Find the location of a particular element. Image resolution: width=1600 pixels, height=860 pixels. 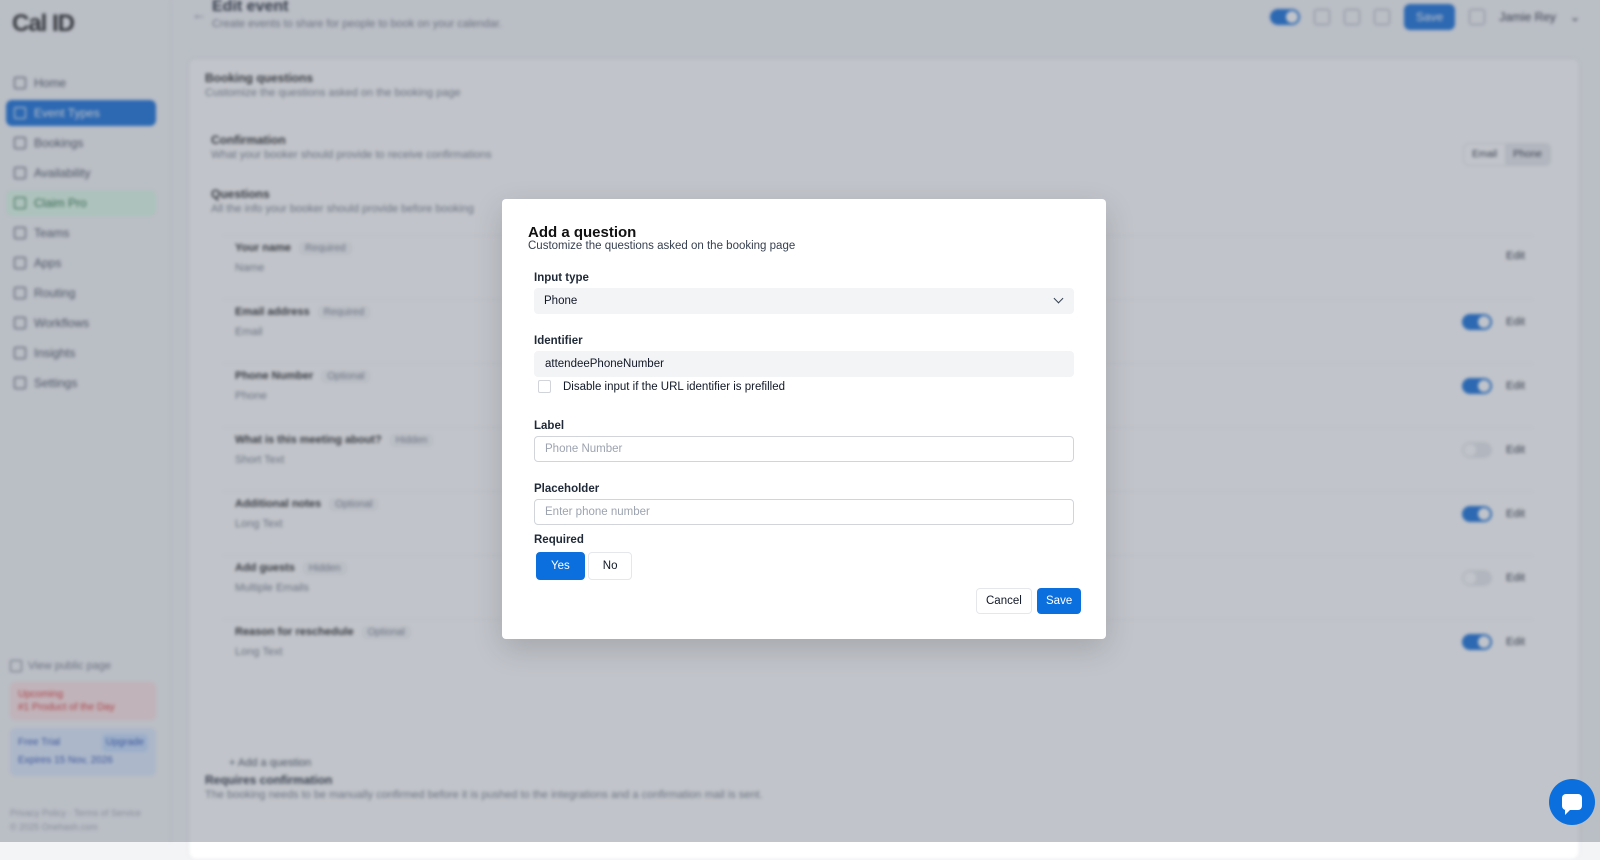

required-toggle-group: Yes No is located at coordinates (584, 566).